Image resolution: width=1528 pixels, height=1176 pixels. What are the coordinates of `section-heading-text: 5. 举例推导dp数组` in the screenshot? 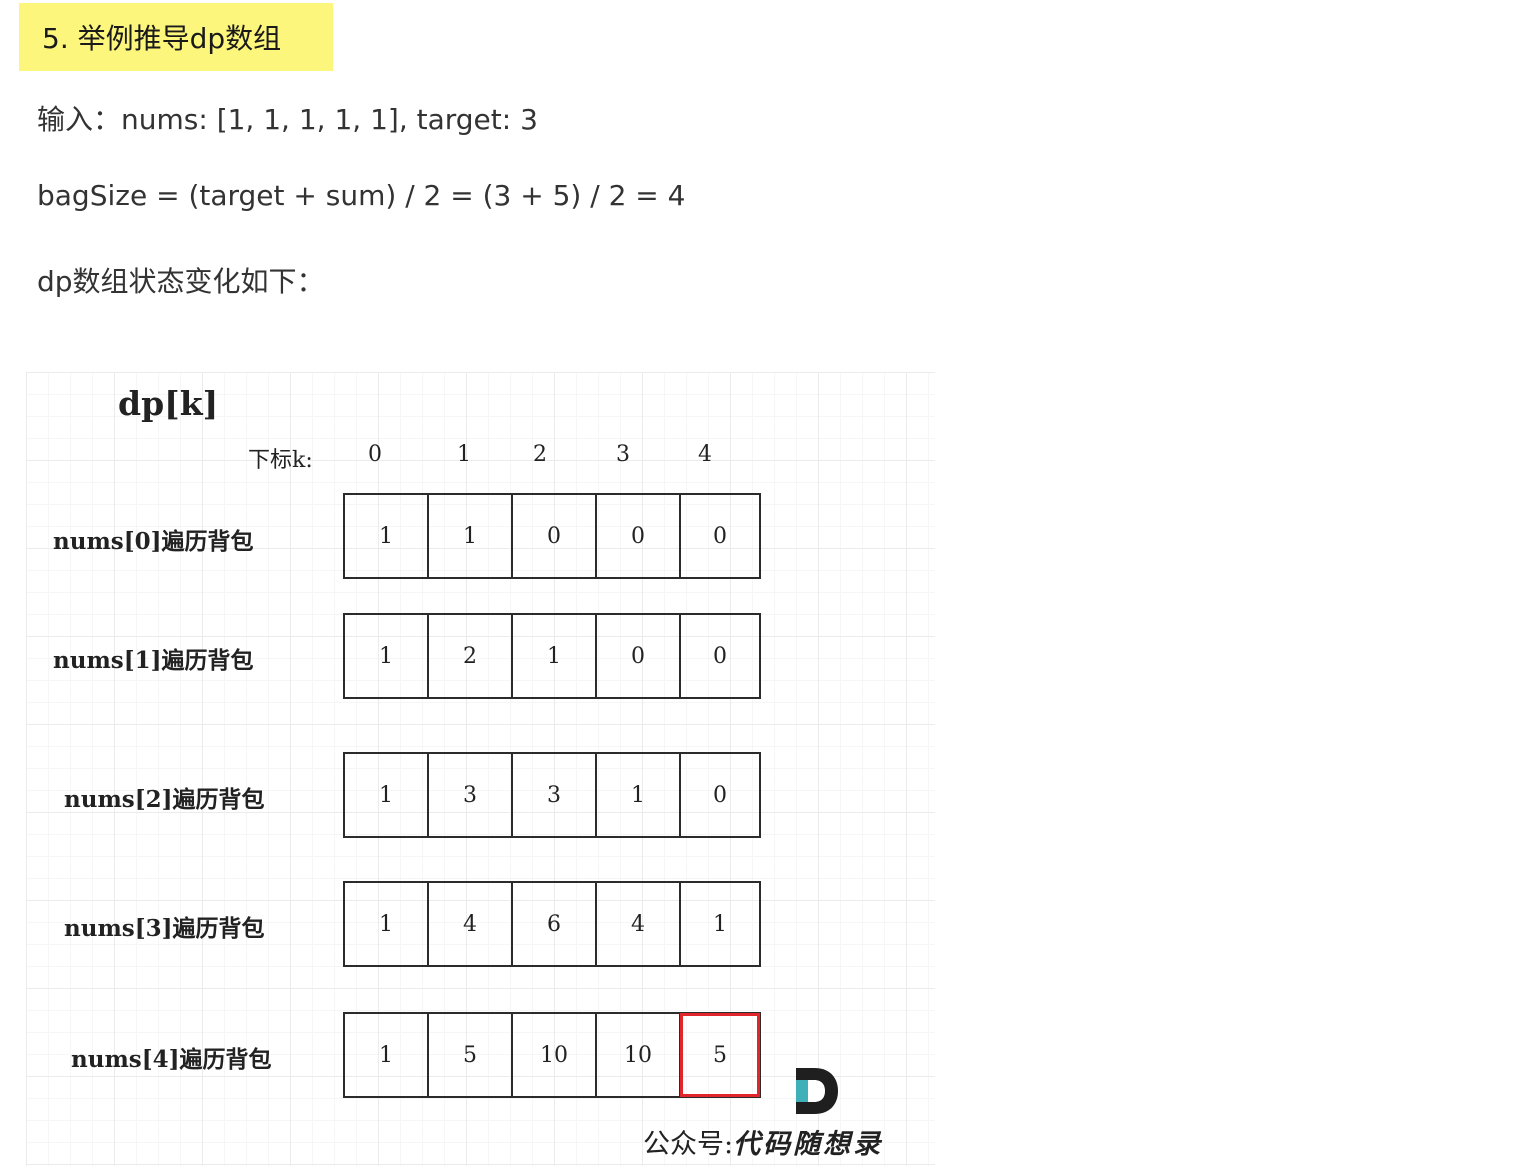 It's located at (162, 38).